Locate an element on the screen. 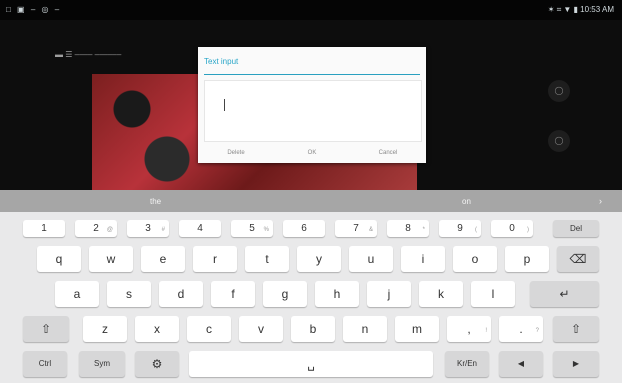 The width and height of the screenshot is (622, 383). status-left-icons: □ ▣ – ◎ – is located at coordinates (34, 9).